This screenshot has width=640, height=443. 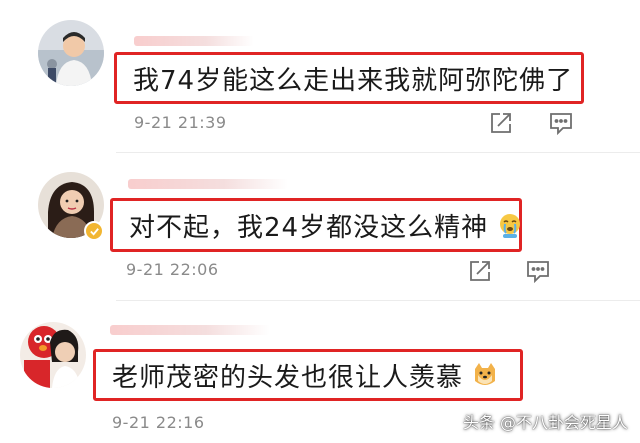 What do you see at coordinates (510, 225) in the screenshot?
I see `crying-emoji-icon` at bounding box center [510, 225].